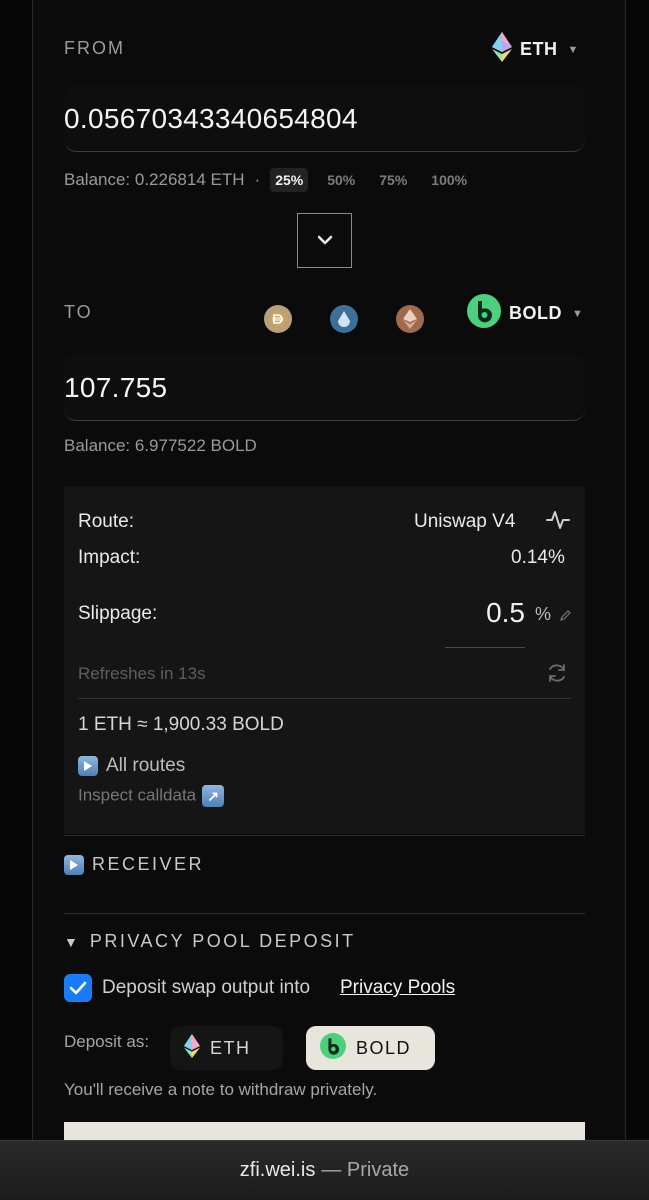  I want to click on all-routes-toggle: All routes, so click(131, 766).